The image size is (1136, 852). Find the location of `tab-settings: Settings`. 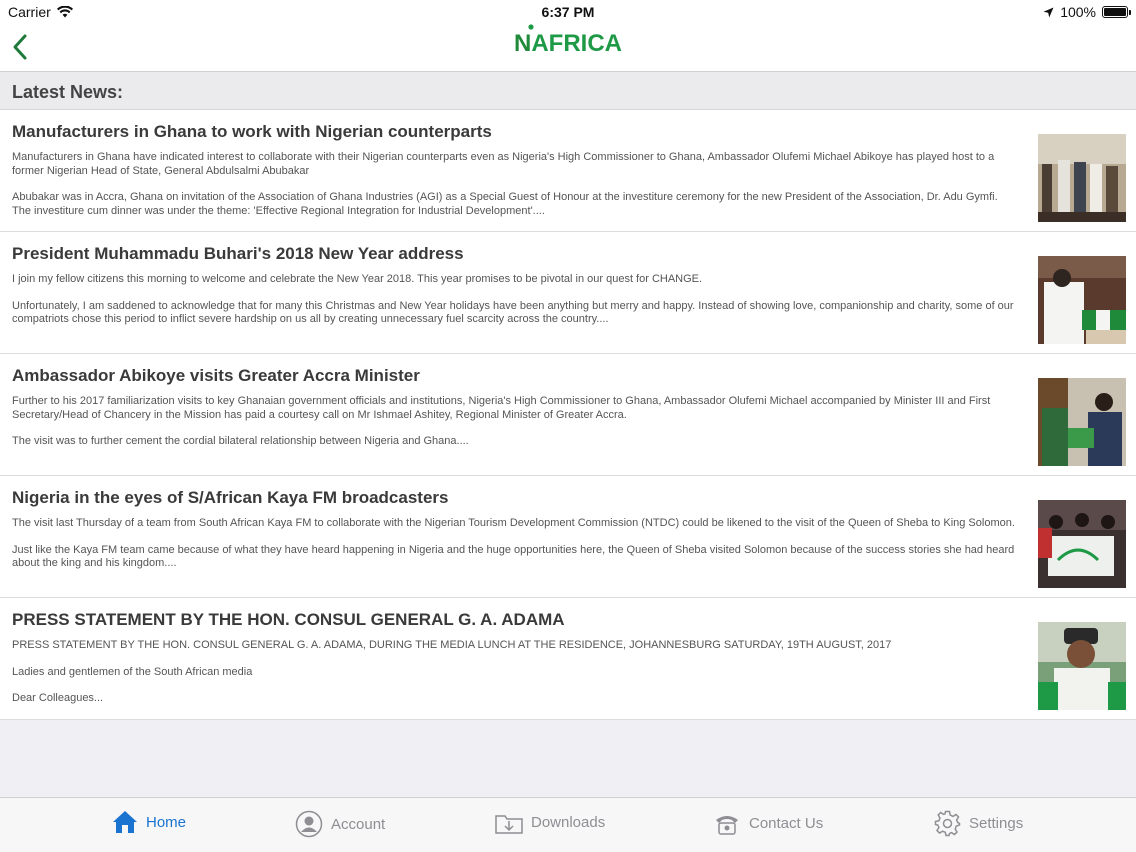

tab-settings: Settings is located at coordinates (978, 823).